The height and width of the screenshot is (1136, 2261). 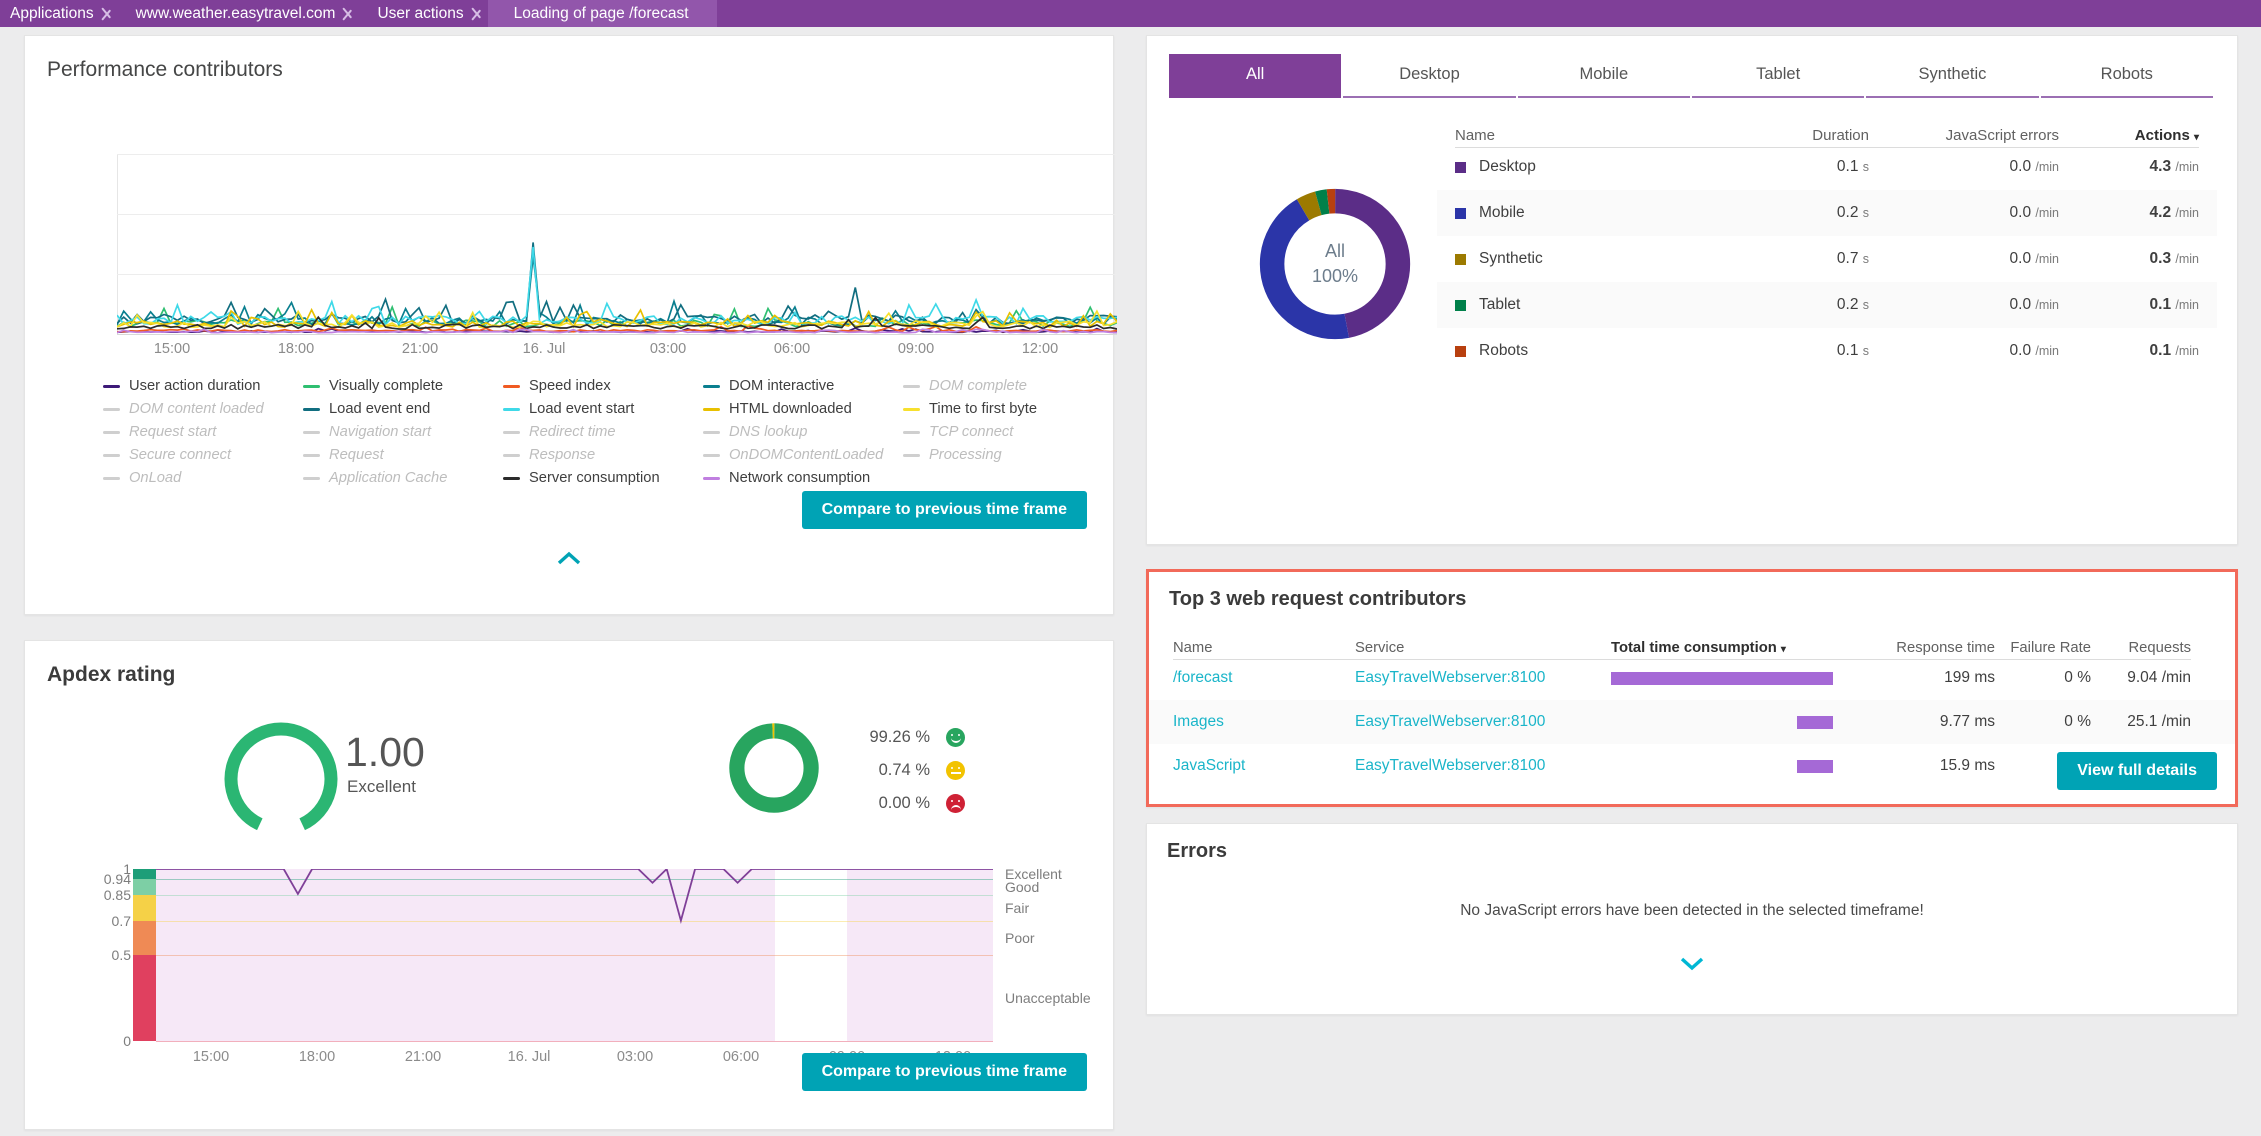 I want to click on requests: 25.1 /min, so click(x=2159, y=721).